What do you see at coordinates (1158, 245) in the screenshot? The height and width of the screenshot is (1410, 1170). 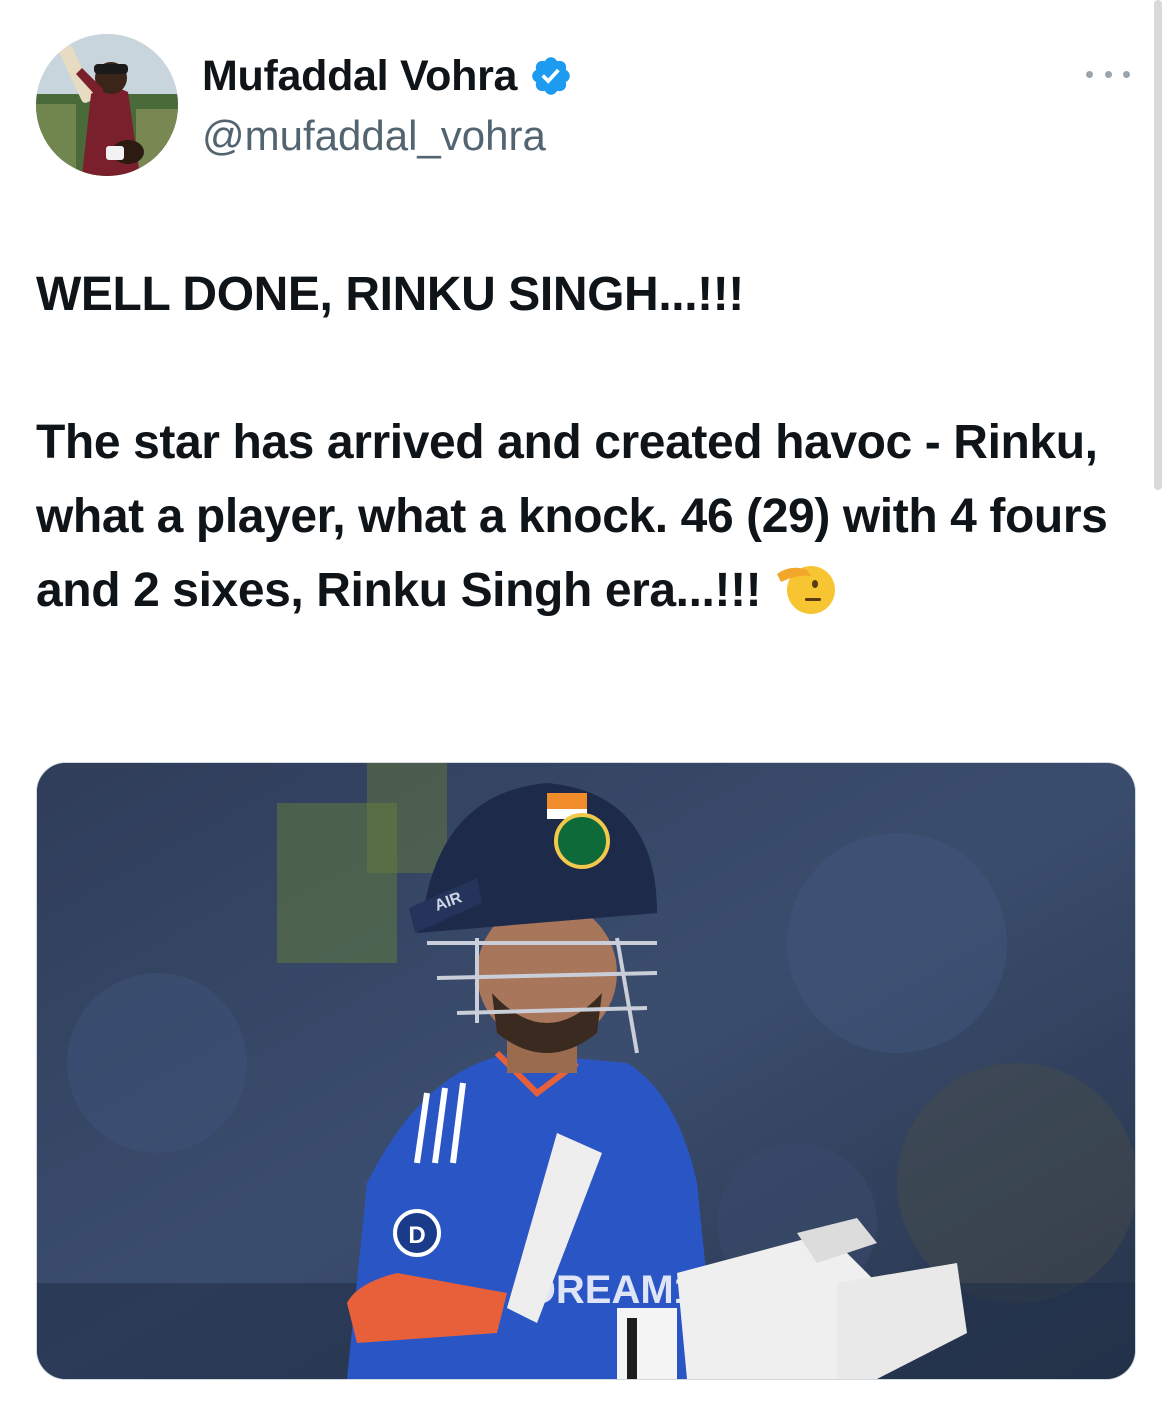 I see `scrollbar` at bounding box center [1158, 245].